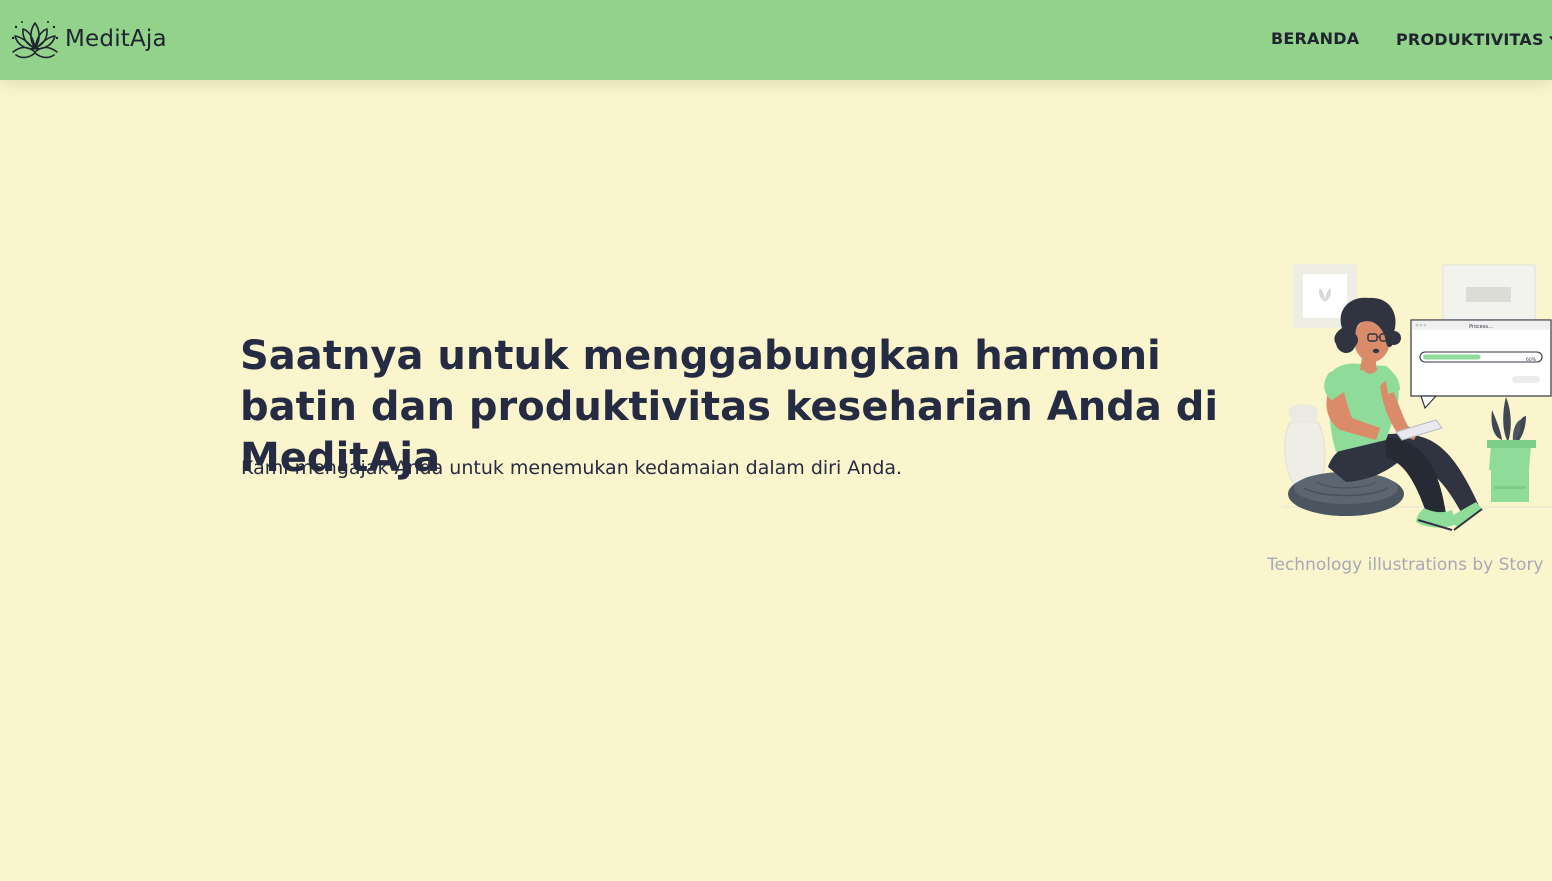 The width and height of the screenshot is (1552, 881). What do you see at coordinates (1417, 397) in the screenshot?
I see `meditation-illustration: Process... 60%` at bounding box center [1417, 397].